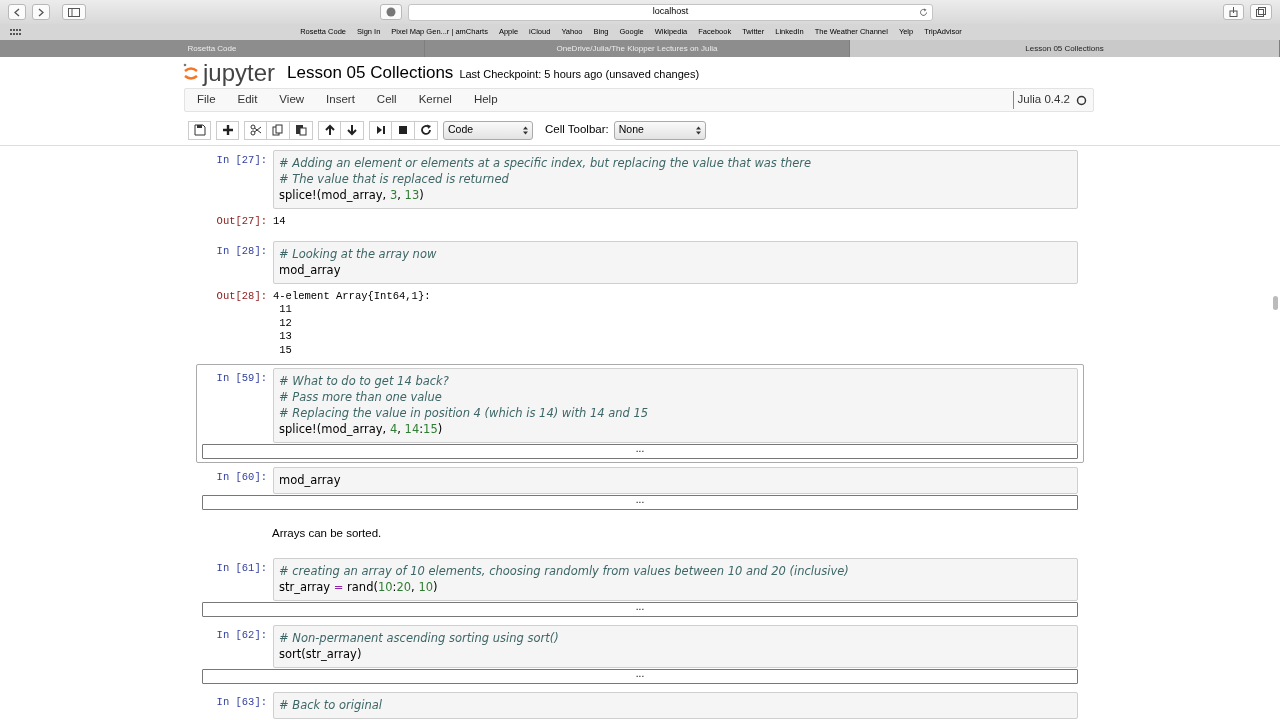 The height and width of the screenshot is (720, 1280). I want to click on code-line: # creating an array of 10 elements, choosing randomly from values between 10 and 20 (inclusive), so click(564, 570).